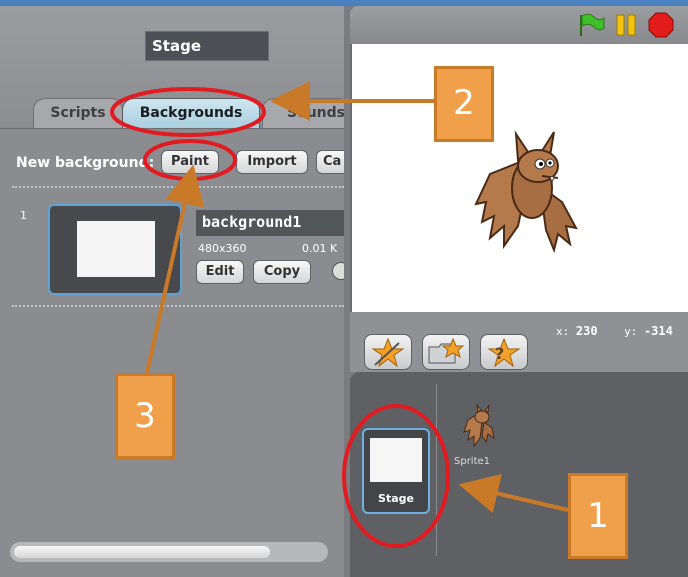 The width and height of the screenshot is (688, 577). What do you see at coordinates (222, 248) in the screenshot?
I see `background-dimensions: 480x360` at bounding box center [222, 248].